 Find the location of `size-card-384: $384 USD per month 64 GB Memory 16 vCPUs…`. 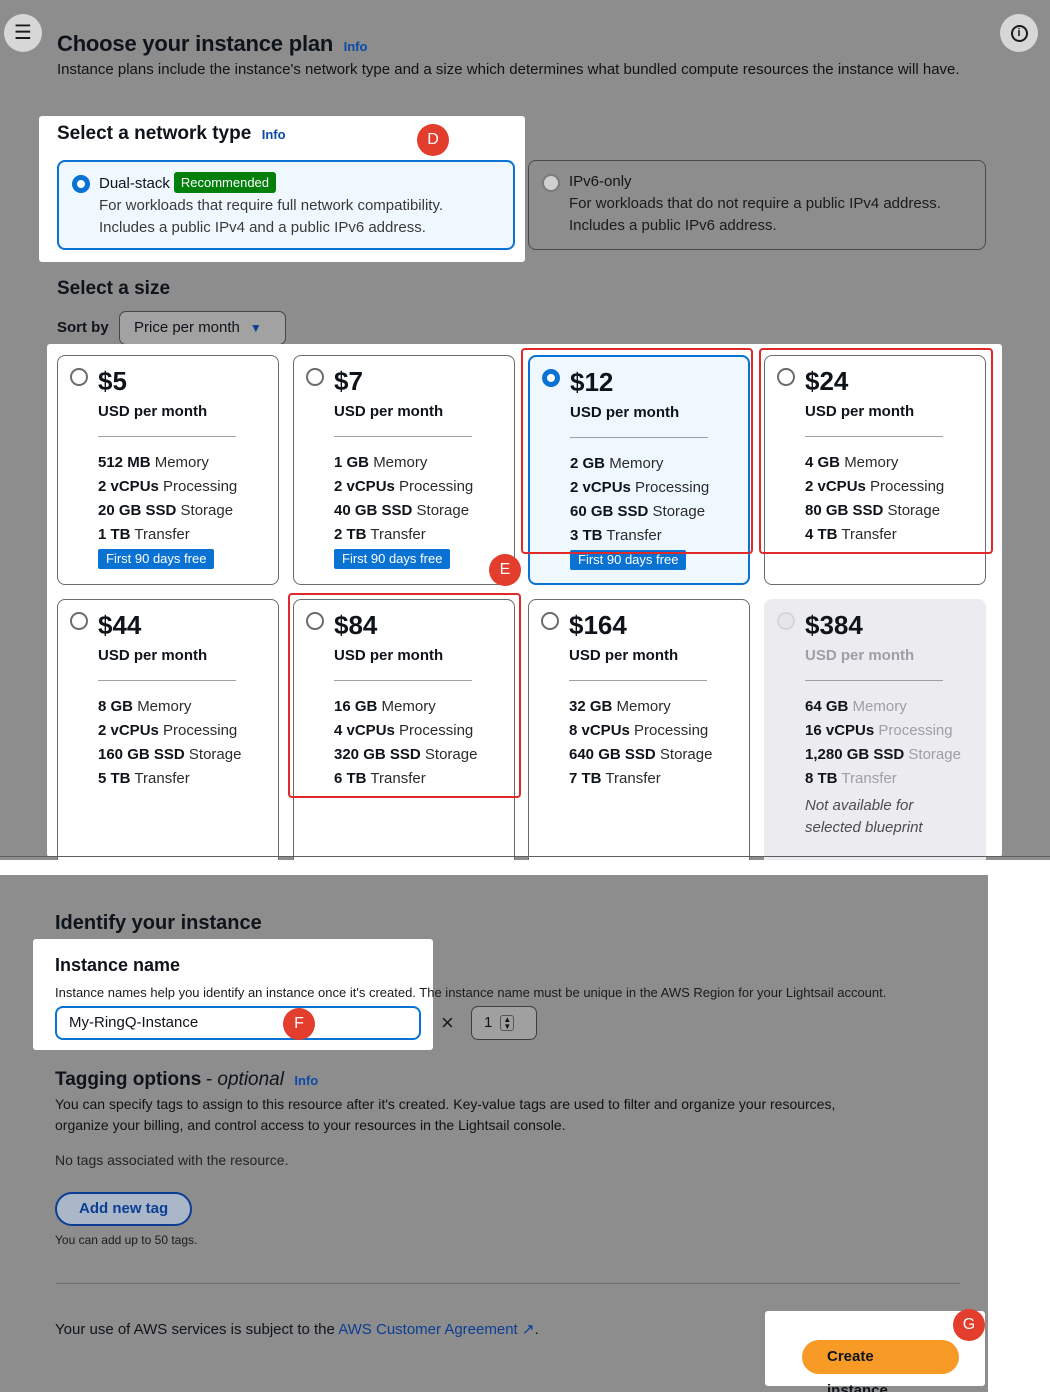

size-card-384: $384 USD per month 64 GB Memory 16 vCPUs… is located at coordinates (875, 729).